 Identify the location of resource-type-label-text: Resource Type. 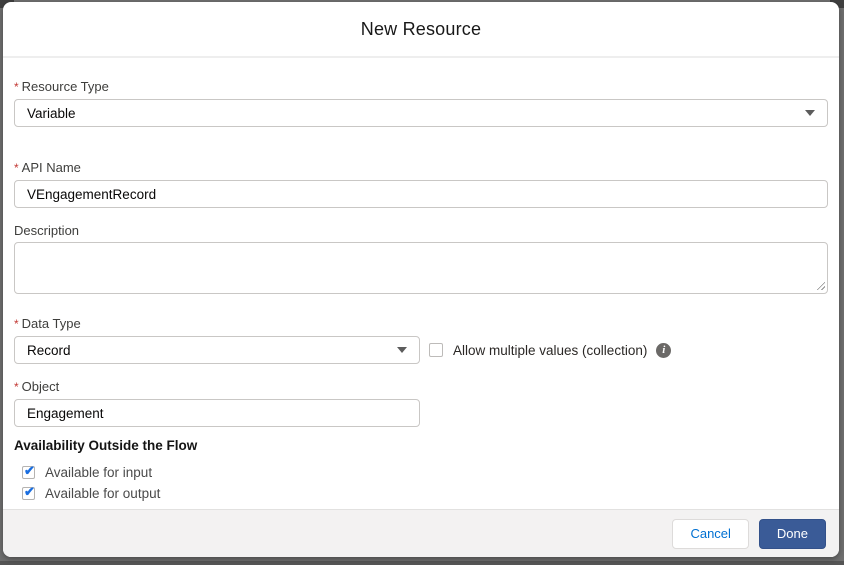
(65, 86).